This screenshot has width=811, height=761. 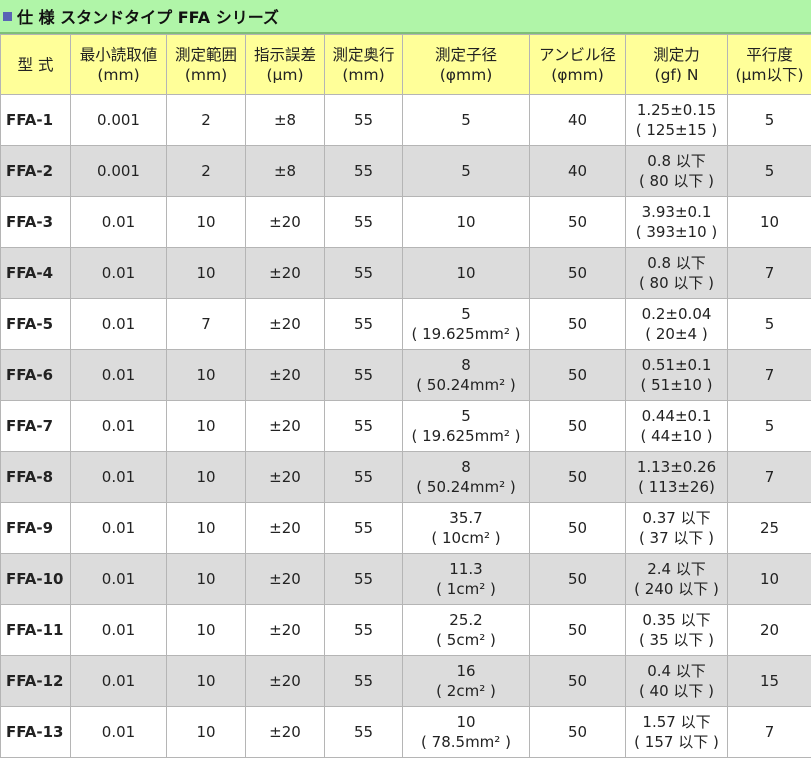 I want to click on table-cell: 20, so click(x=769, y=630).